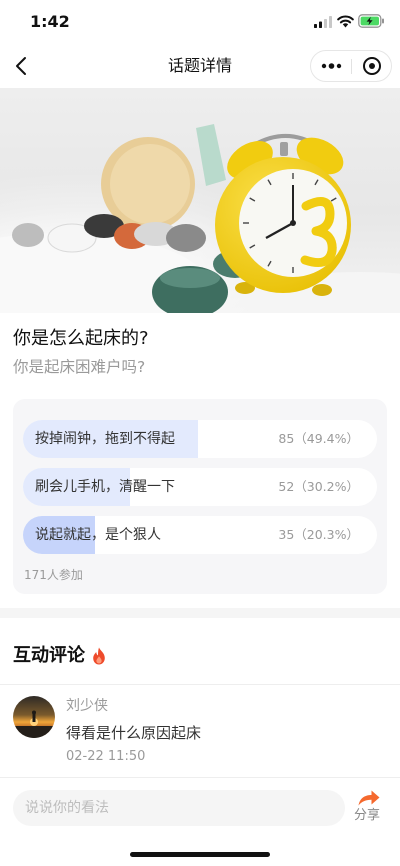  I want to click on status-bar: 1:42, so click(200, 22).